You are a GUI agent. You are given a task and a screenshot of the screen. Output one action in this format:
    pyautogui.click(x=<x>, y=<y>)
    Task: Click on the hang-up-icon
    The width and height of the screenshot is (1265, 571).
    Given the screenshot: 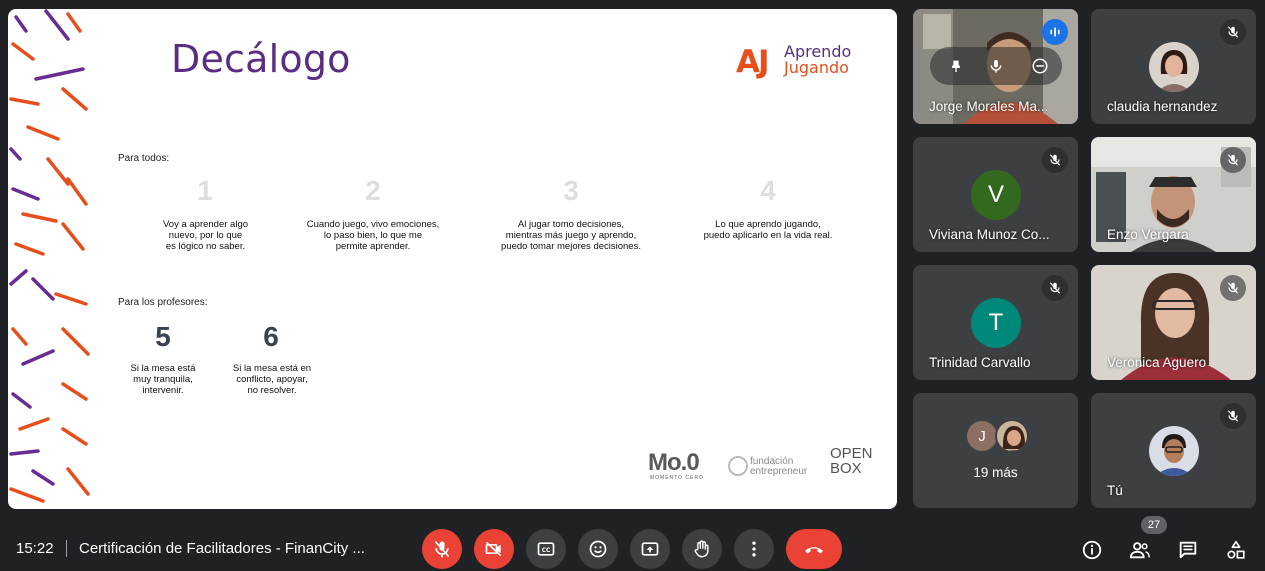 What is the action you would take?
    pyautogui.click(x=814, y=550)
    